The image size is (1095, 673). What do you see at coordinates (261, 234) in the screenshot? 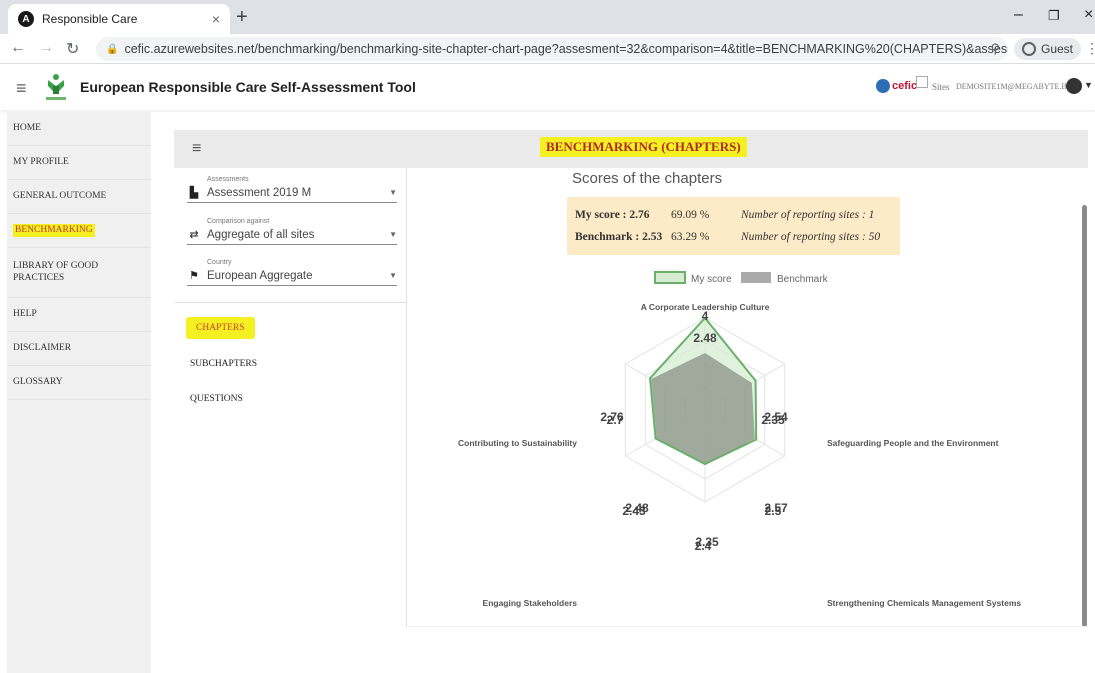
I see `comparison-value: Aggregate of all sites` at bounding box center [261, 234].